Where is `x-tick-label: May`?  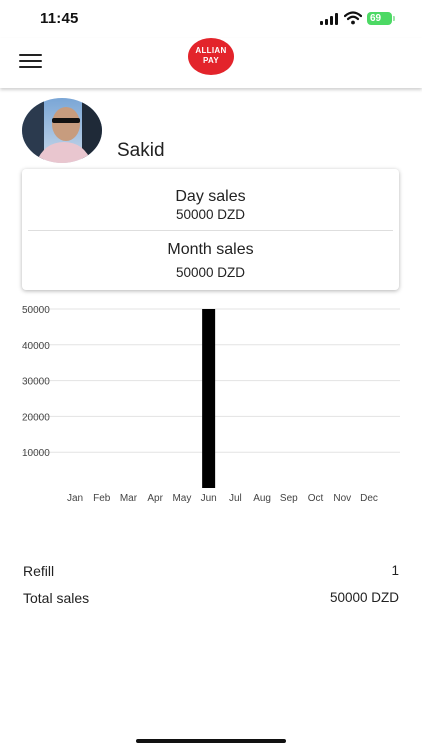 x-tick-label: May is located at coordinates (181, 498).